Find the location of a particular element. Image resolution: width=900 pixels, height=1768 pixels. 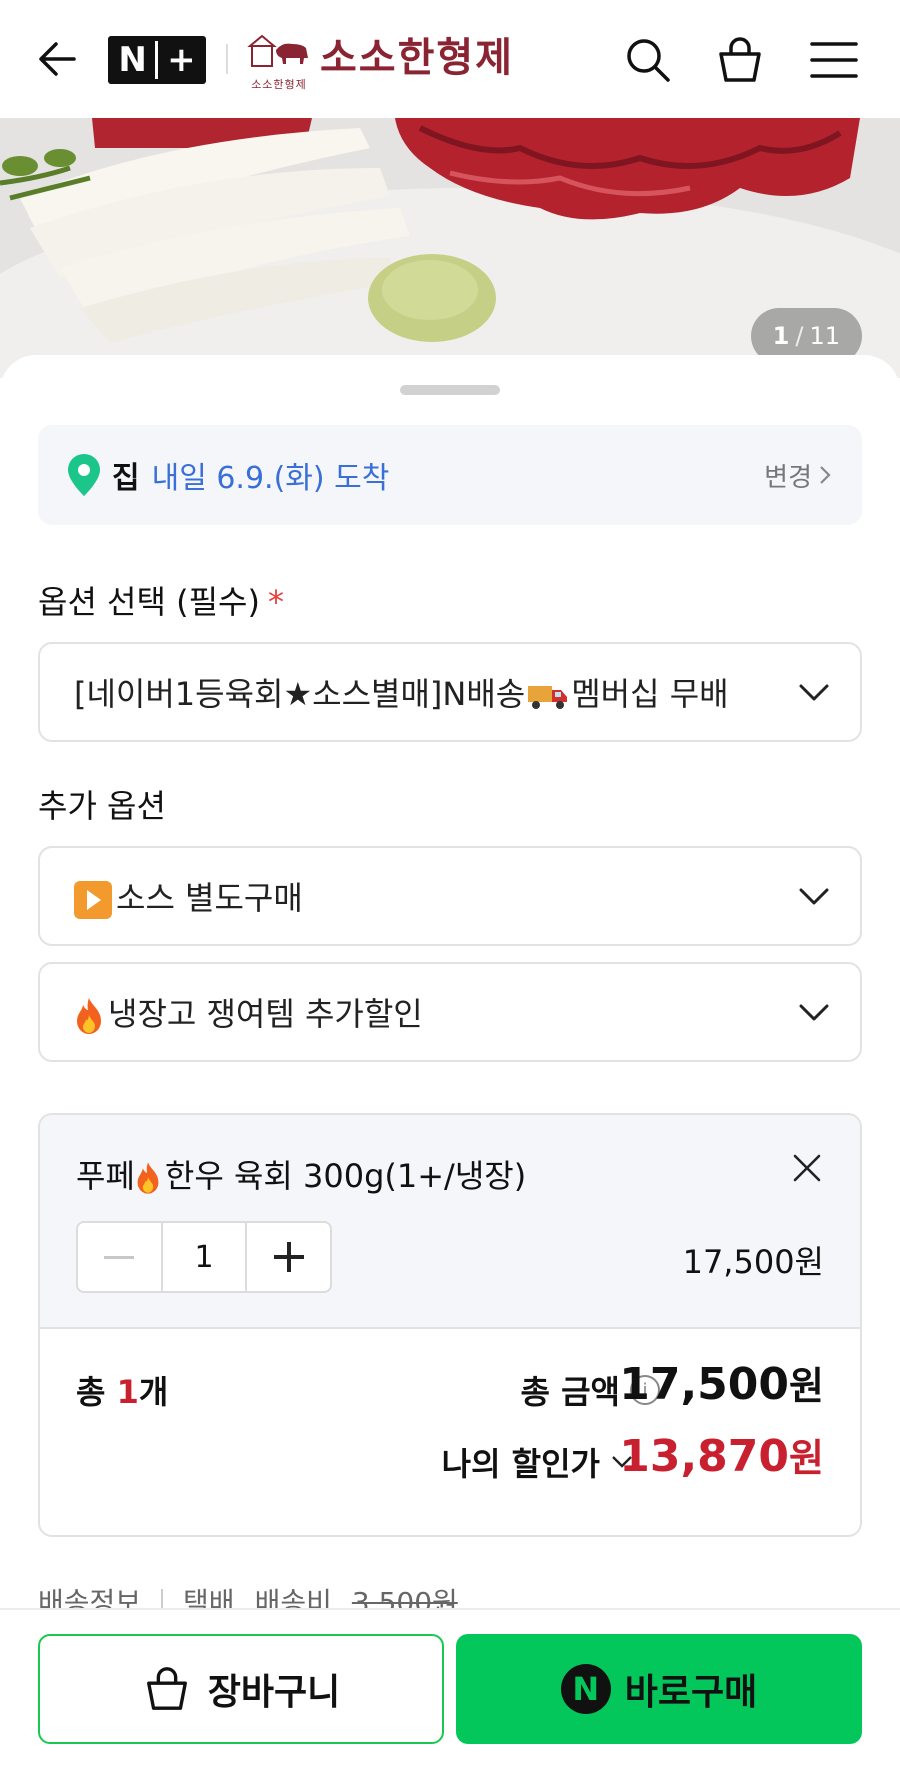

required-mark: * is located at coordinates (275, 602).